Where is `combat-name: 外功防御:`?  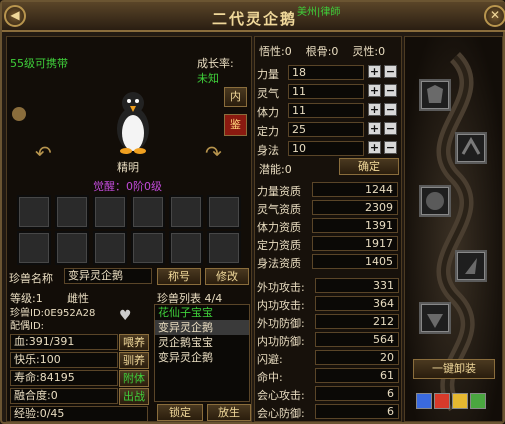 combat-name: 外功防御: is located at coordinates (281, 323).